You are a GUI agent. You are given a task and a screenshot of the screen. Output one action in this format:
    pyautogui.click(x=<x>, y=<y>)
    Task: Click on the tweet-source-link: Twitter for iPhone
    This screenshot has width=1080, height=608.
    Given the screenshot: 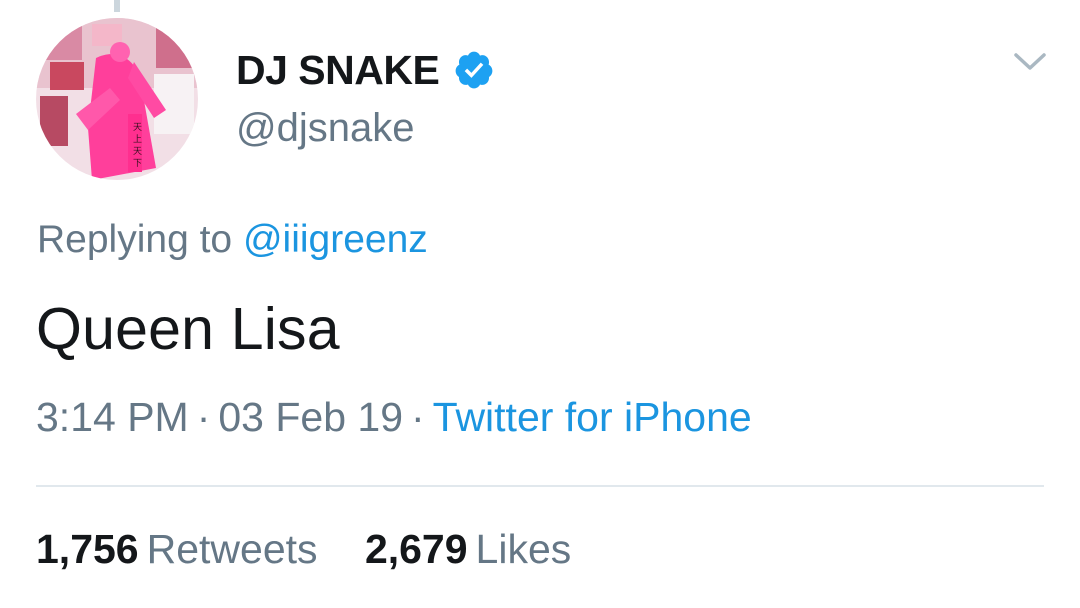 What is the action you would take?
    pyautogui.click(x=592, y=417)
    